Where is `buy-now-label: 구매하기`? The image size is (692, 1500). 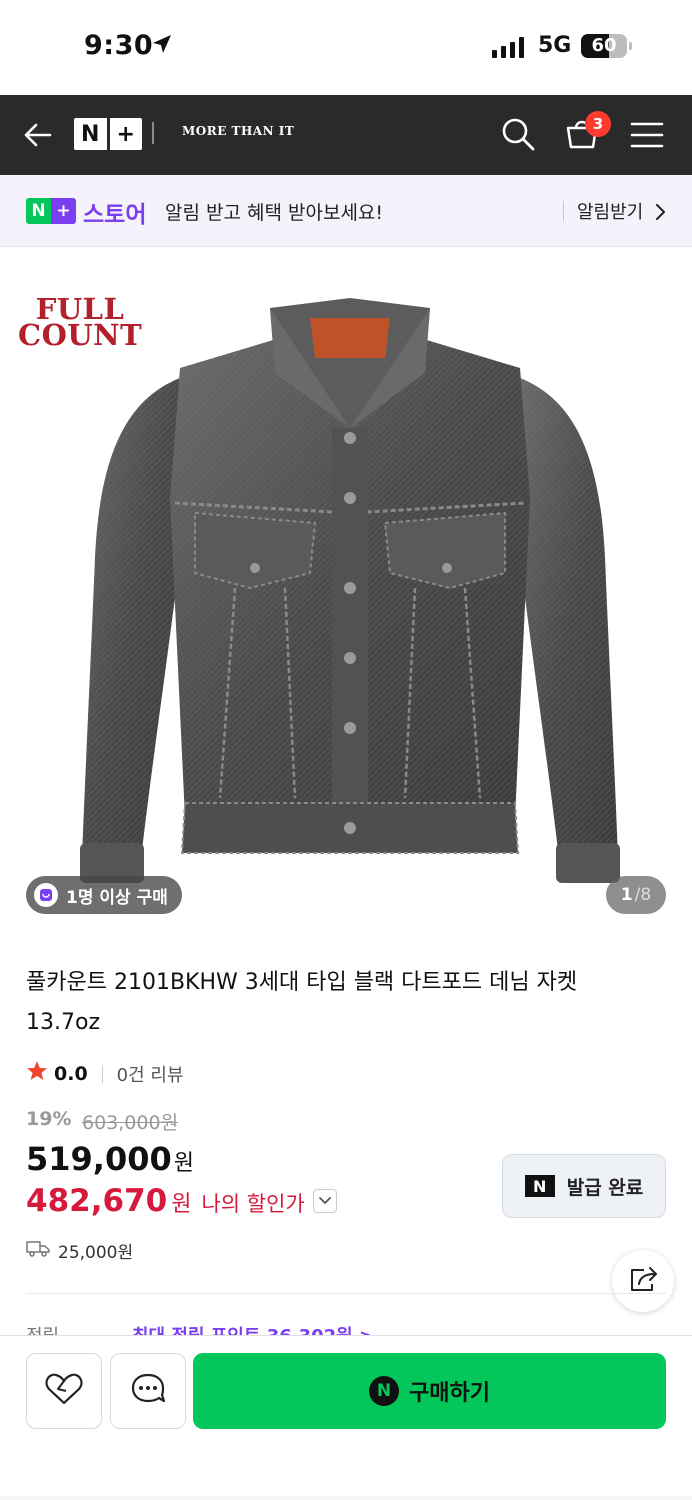 buy-now-label: 구매하기 is located at coordinates (449, 1393).